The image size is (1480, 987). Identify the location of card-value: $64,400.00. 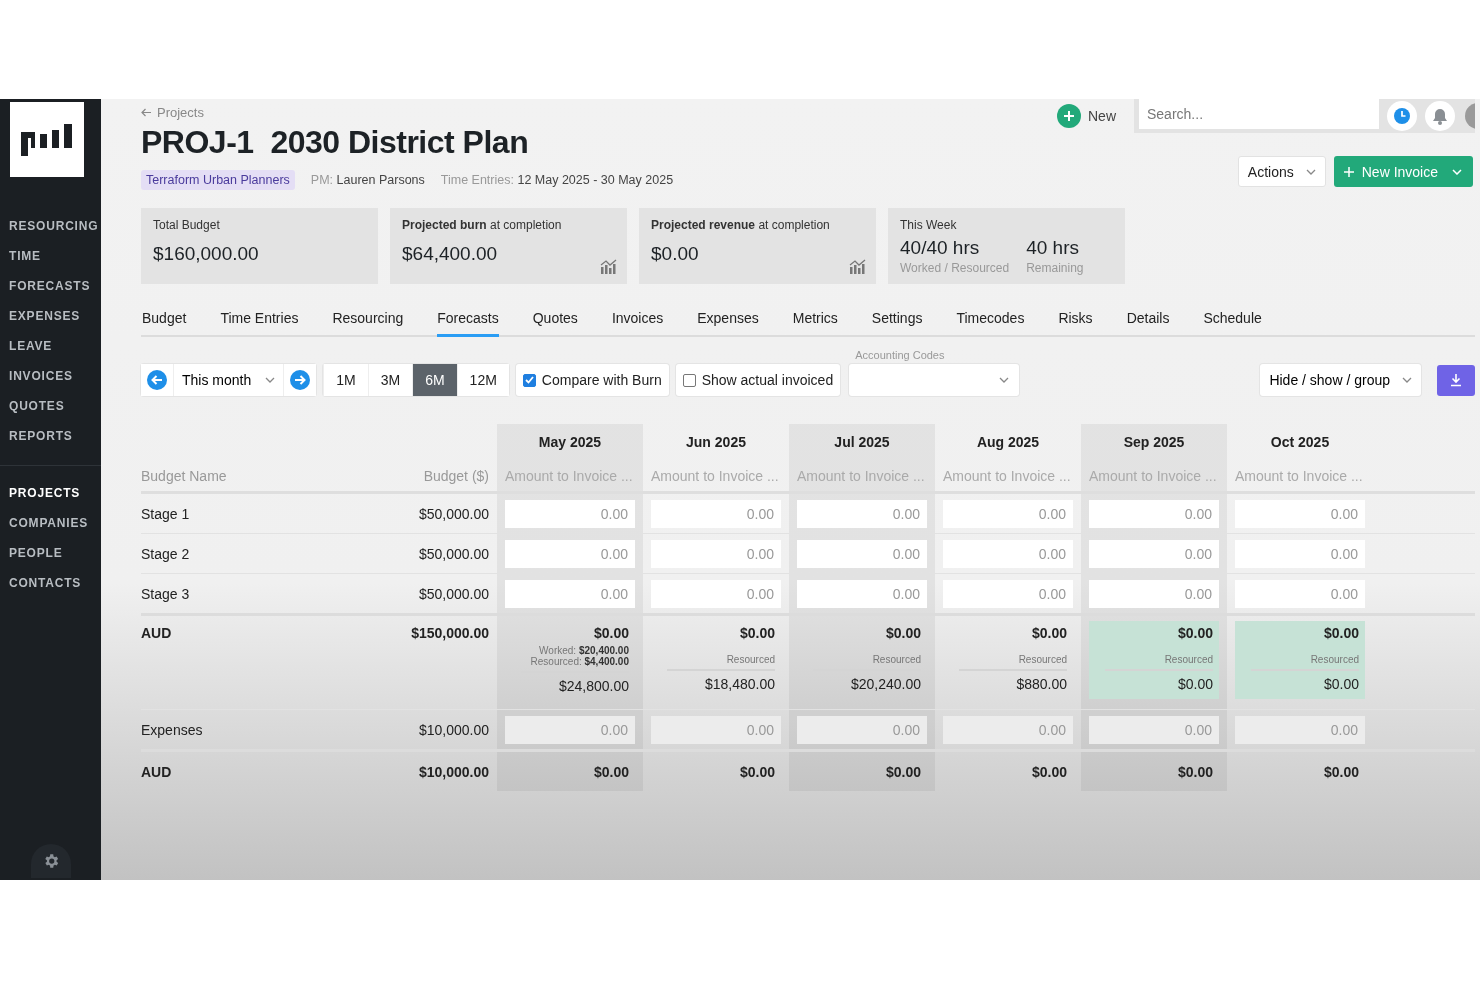
(450, 254).